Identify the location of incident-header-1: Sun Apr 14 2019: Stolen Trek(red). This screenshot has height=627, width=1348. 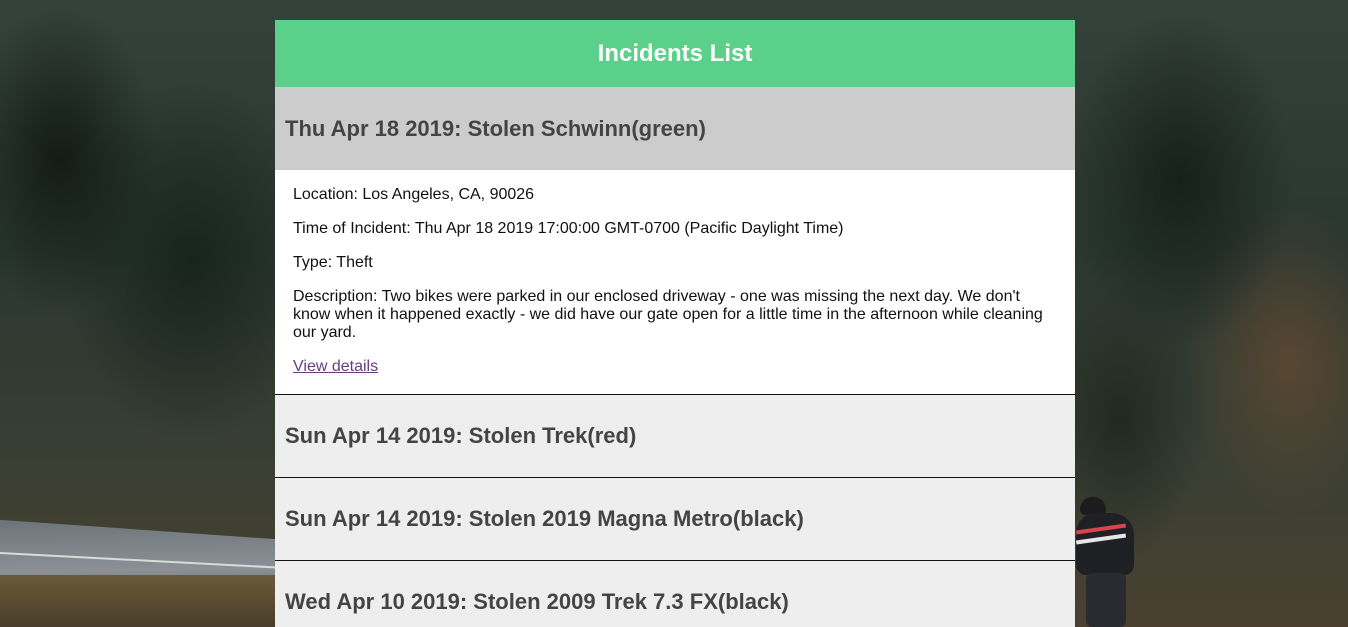
(675, 435).